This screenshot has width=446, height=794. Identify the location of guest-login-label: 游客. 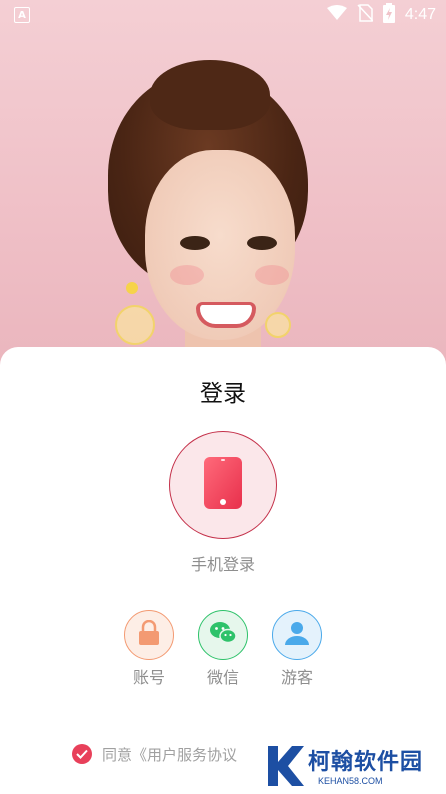
(297, 676).